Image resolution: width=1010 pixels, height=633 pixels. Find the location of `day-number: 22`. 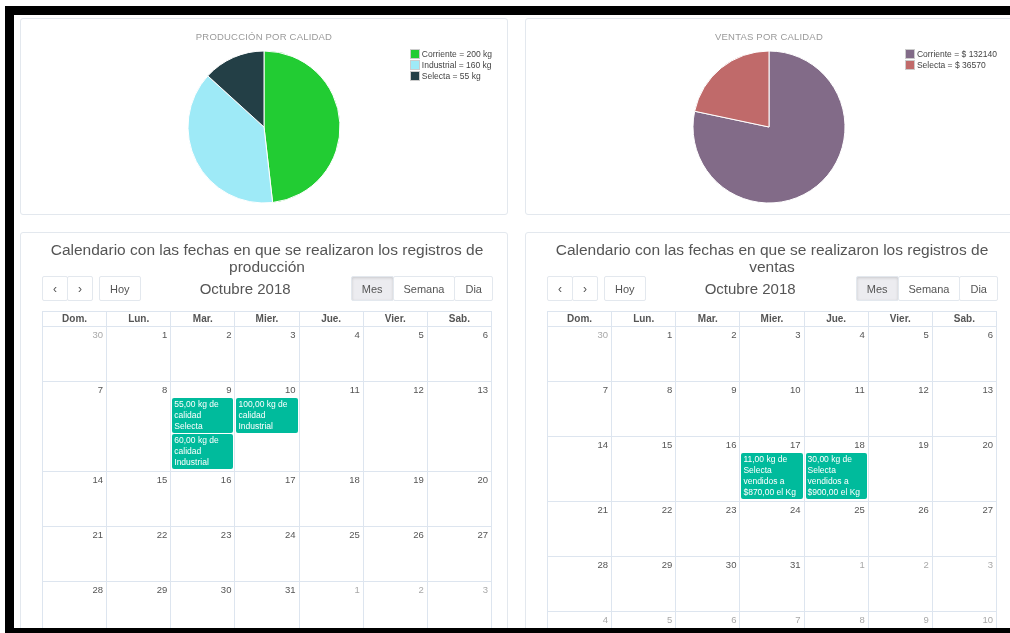

day-number: 22 is located at coordinates (162, 535).